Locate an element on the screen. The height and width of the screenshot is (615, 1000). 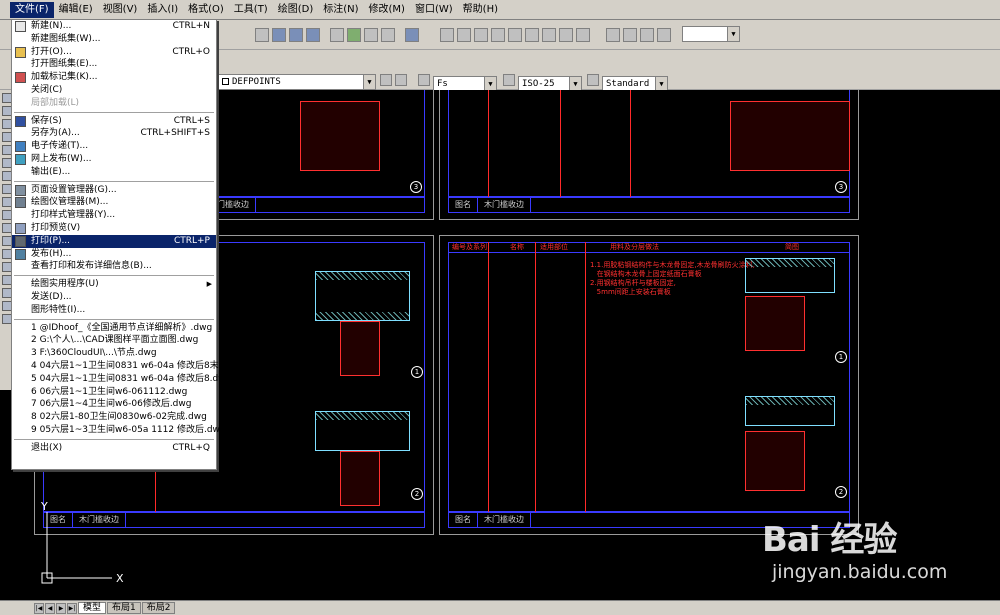
design-center-icon is located at coordinates (354, 35).